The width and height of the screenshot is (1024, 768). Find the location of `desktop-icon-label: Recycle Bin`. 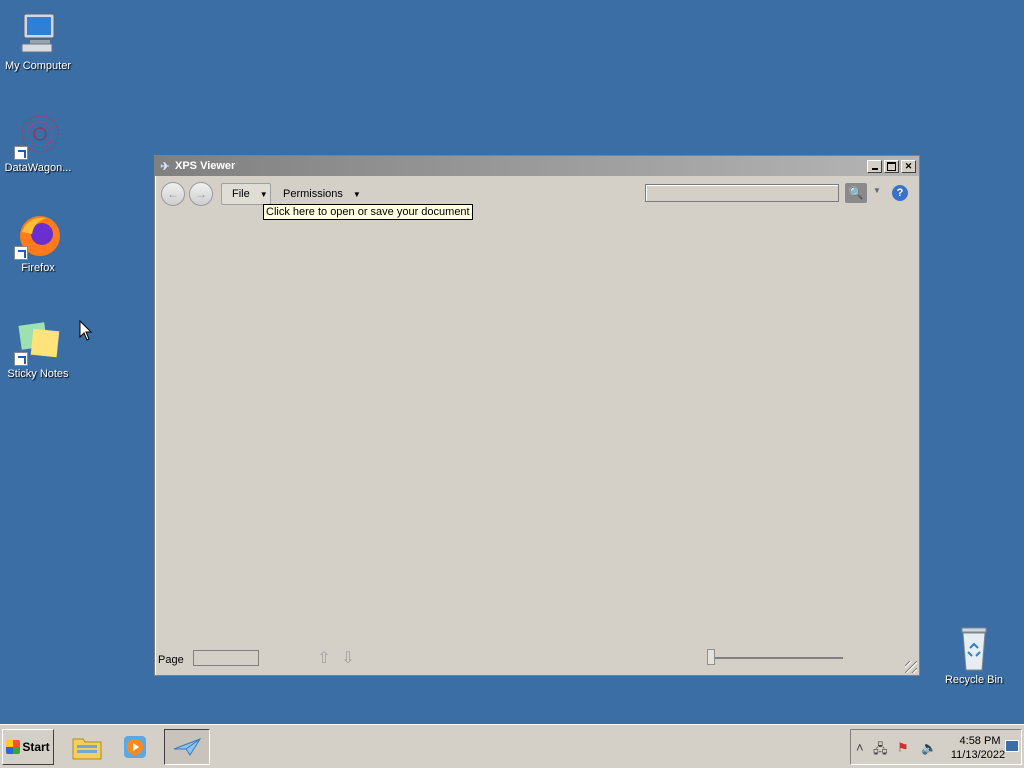

desktop-icon-label: Recycle Bin is located at coordinates (974, 680).